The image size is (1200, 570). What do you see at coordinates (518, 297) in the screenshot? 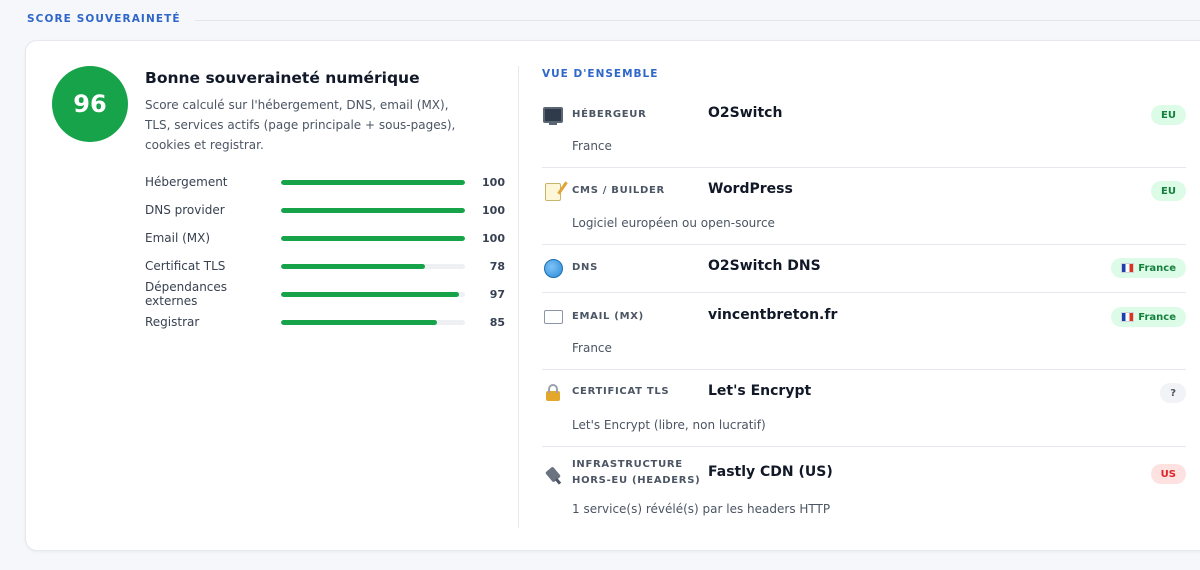
I see `column-divider` at bounding box center [518, 297].